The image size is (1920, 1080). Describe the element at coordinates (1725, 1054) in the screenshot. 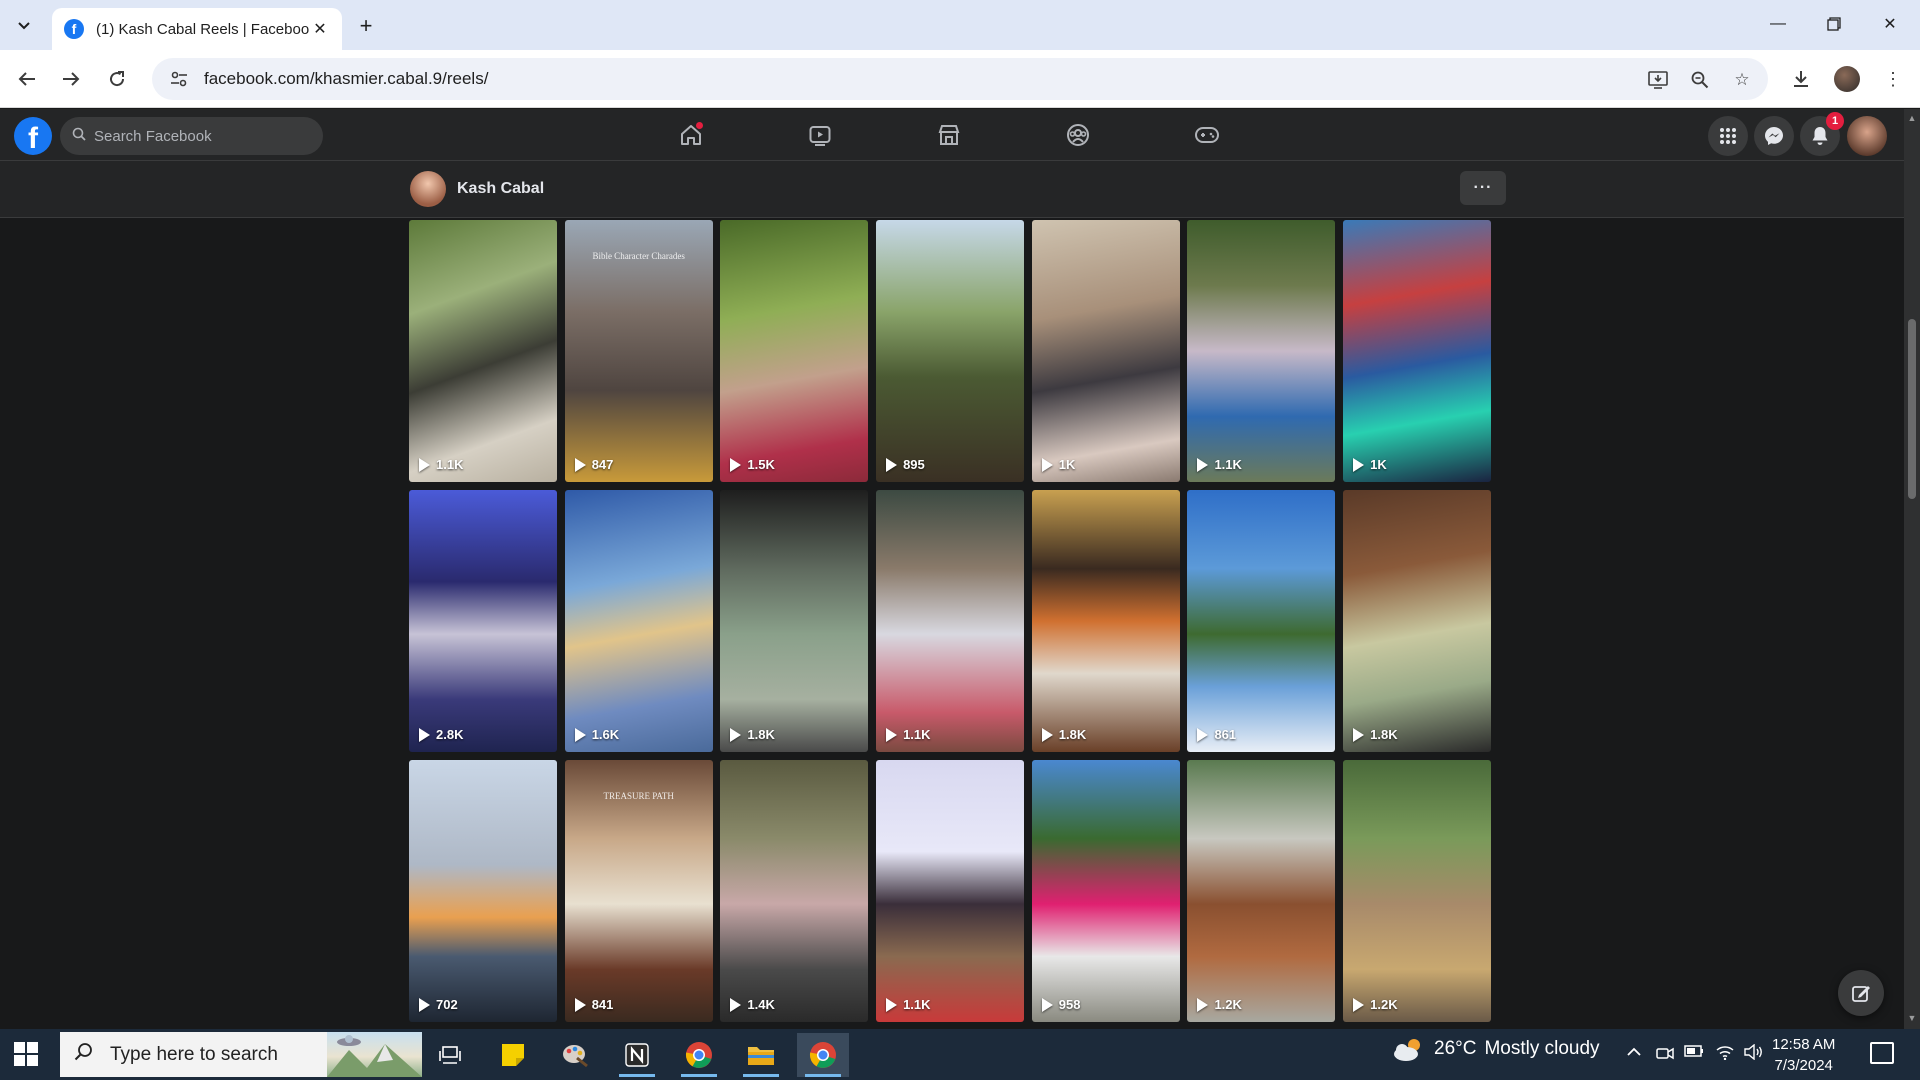

I see `wifi-icon` at that location.